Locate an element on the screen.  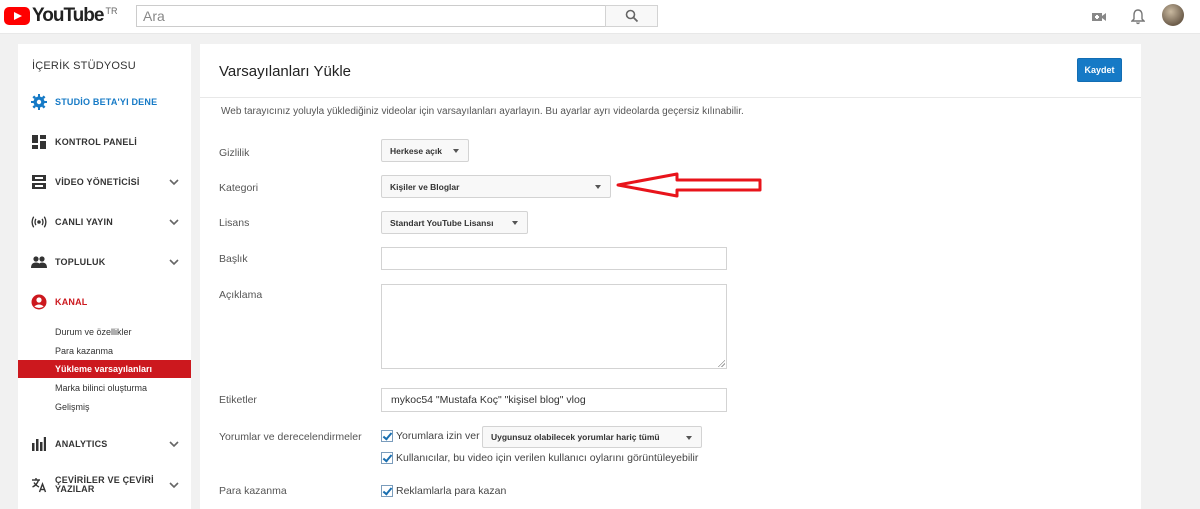
allow-comments-checkbox is located at coordinates (387, 436).